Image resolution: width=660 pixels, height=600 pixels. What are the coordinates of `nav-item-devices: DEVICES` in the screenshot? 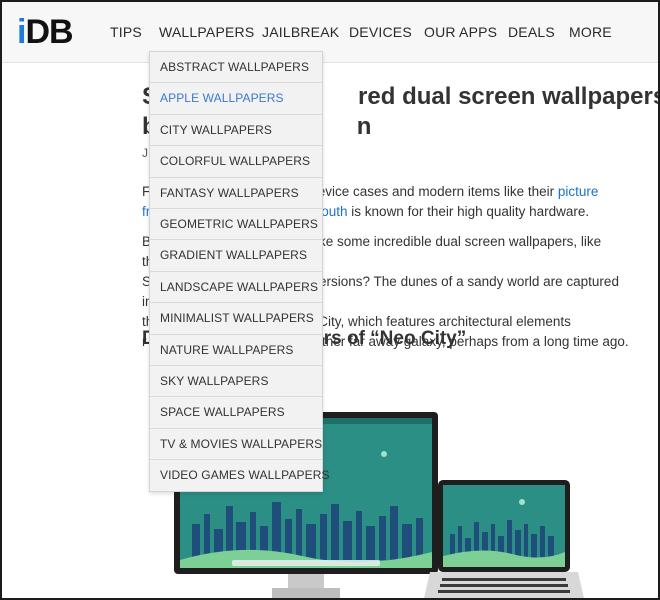 It's located at (380, 32).